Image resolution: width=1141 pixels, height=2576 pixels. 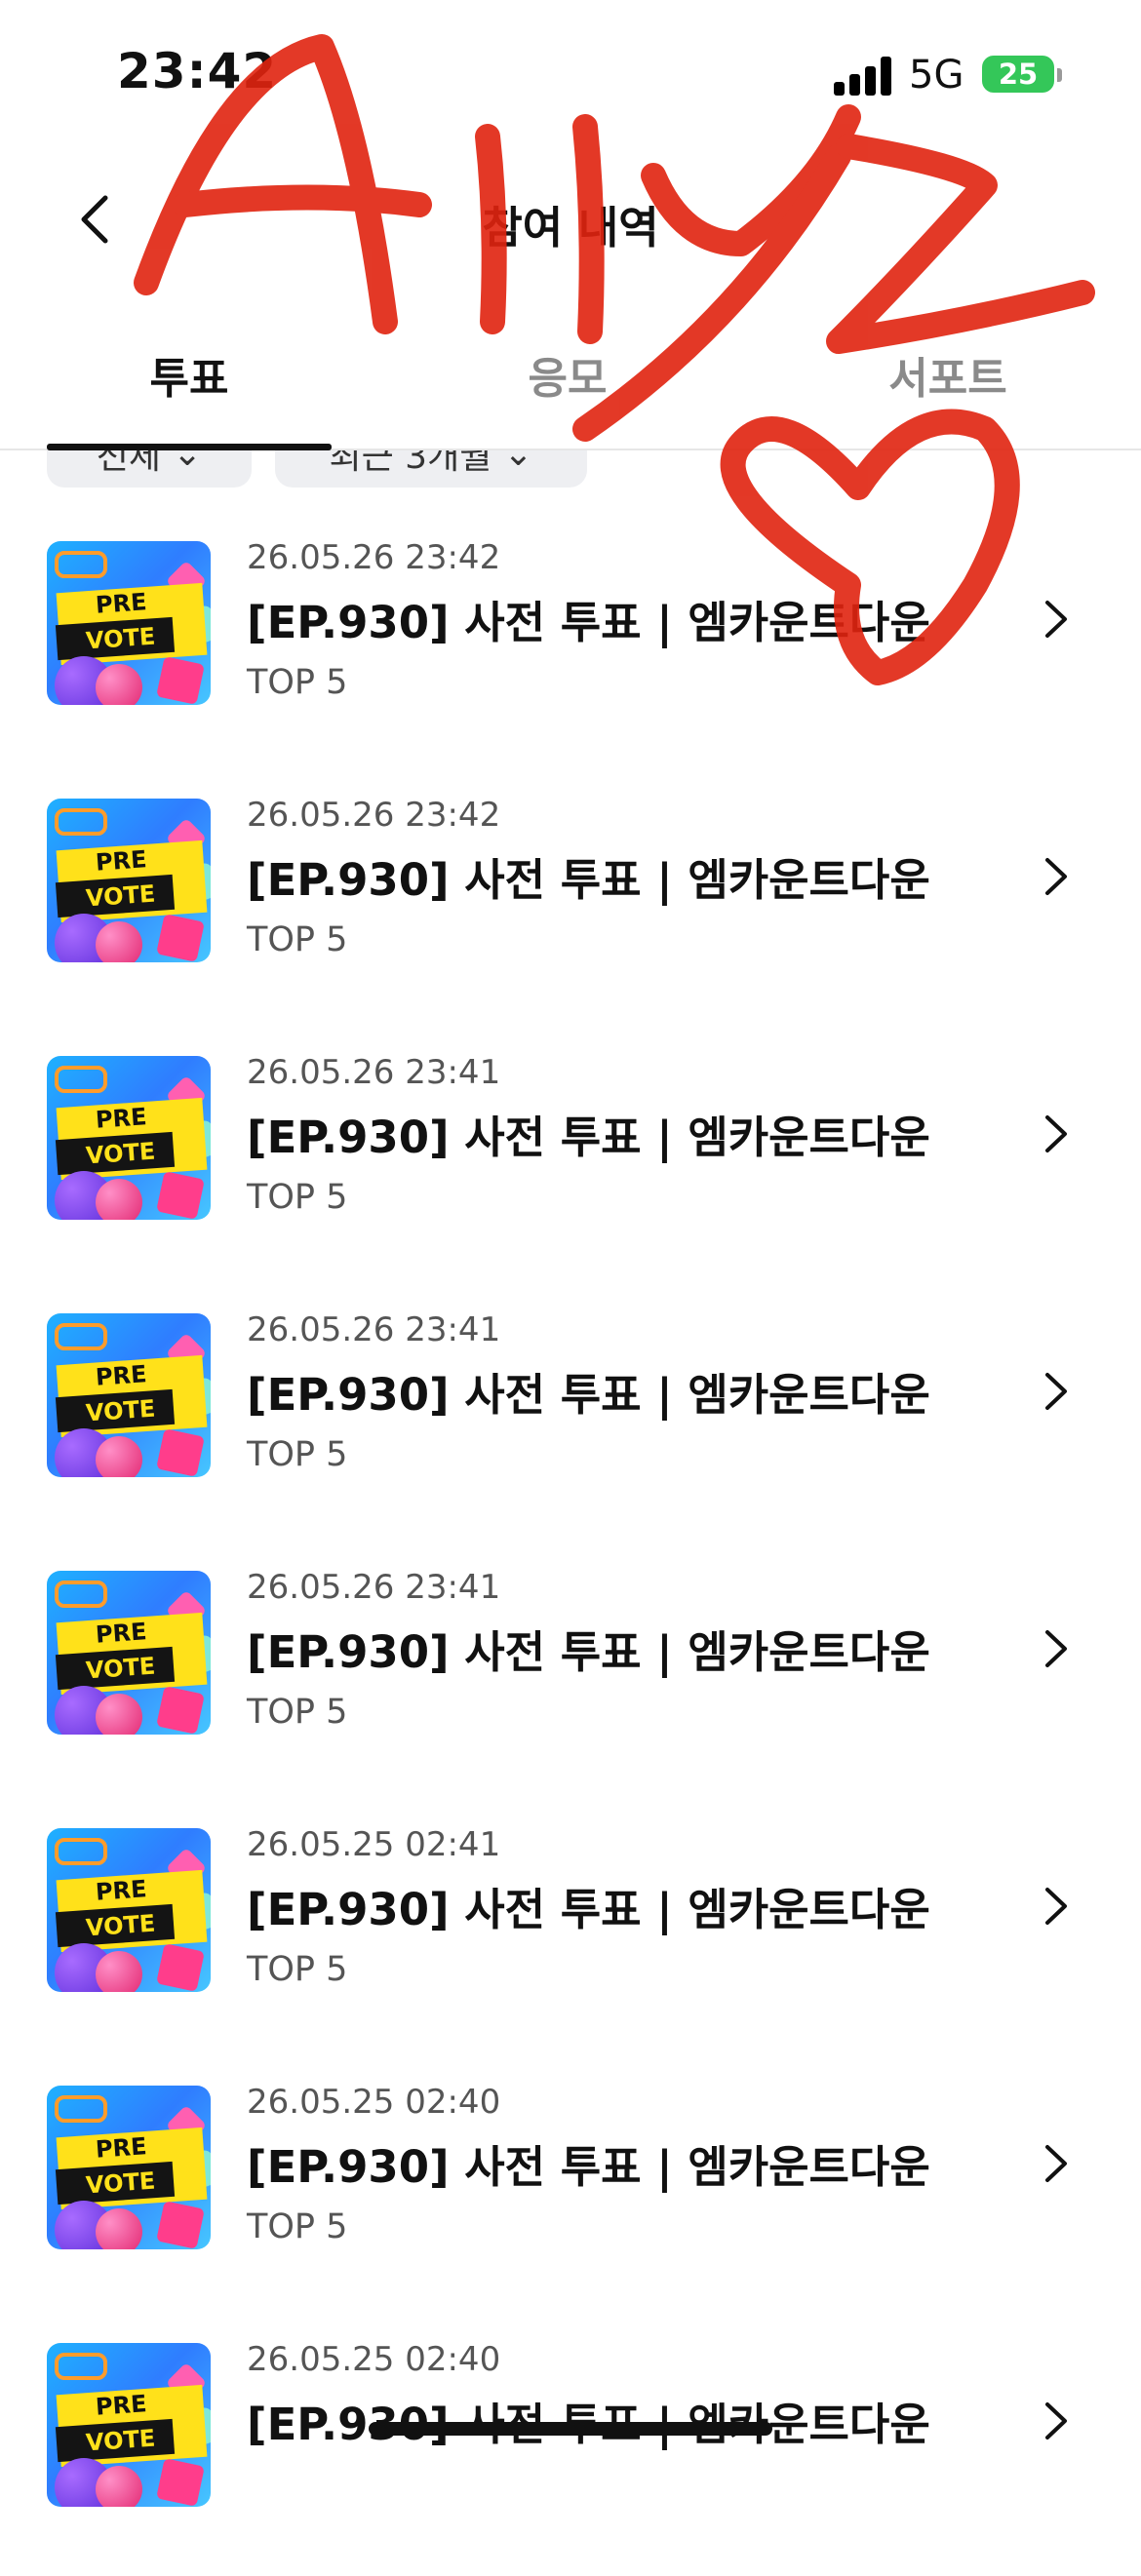 I want to click on page-title: 참여 내역, so click(x=570, y=228).